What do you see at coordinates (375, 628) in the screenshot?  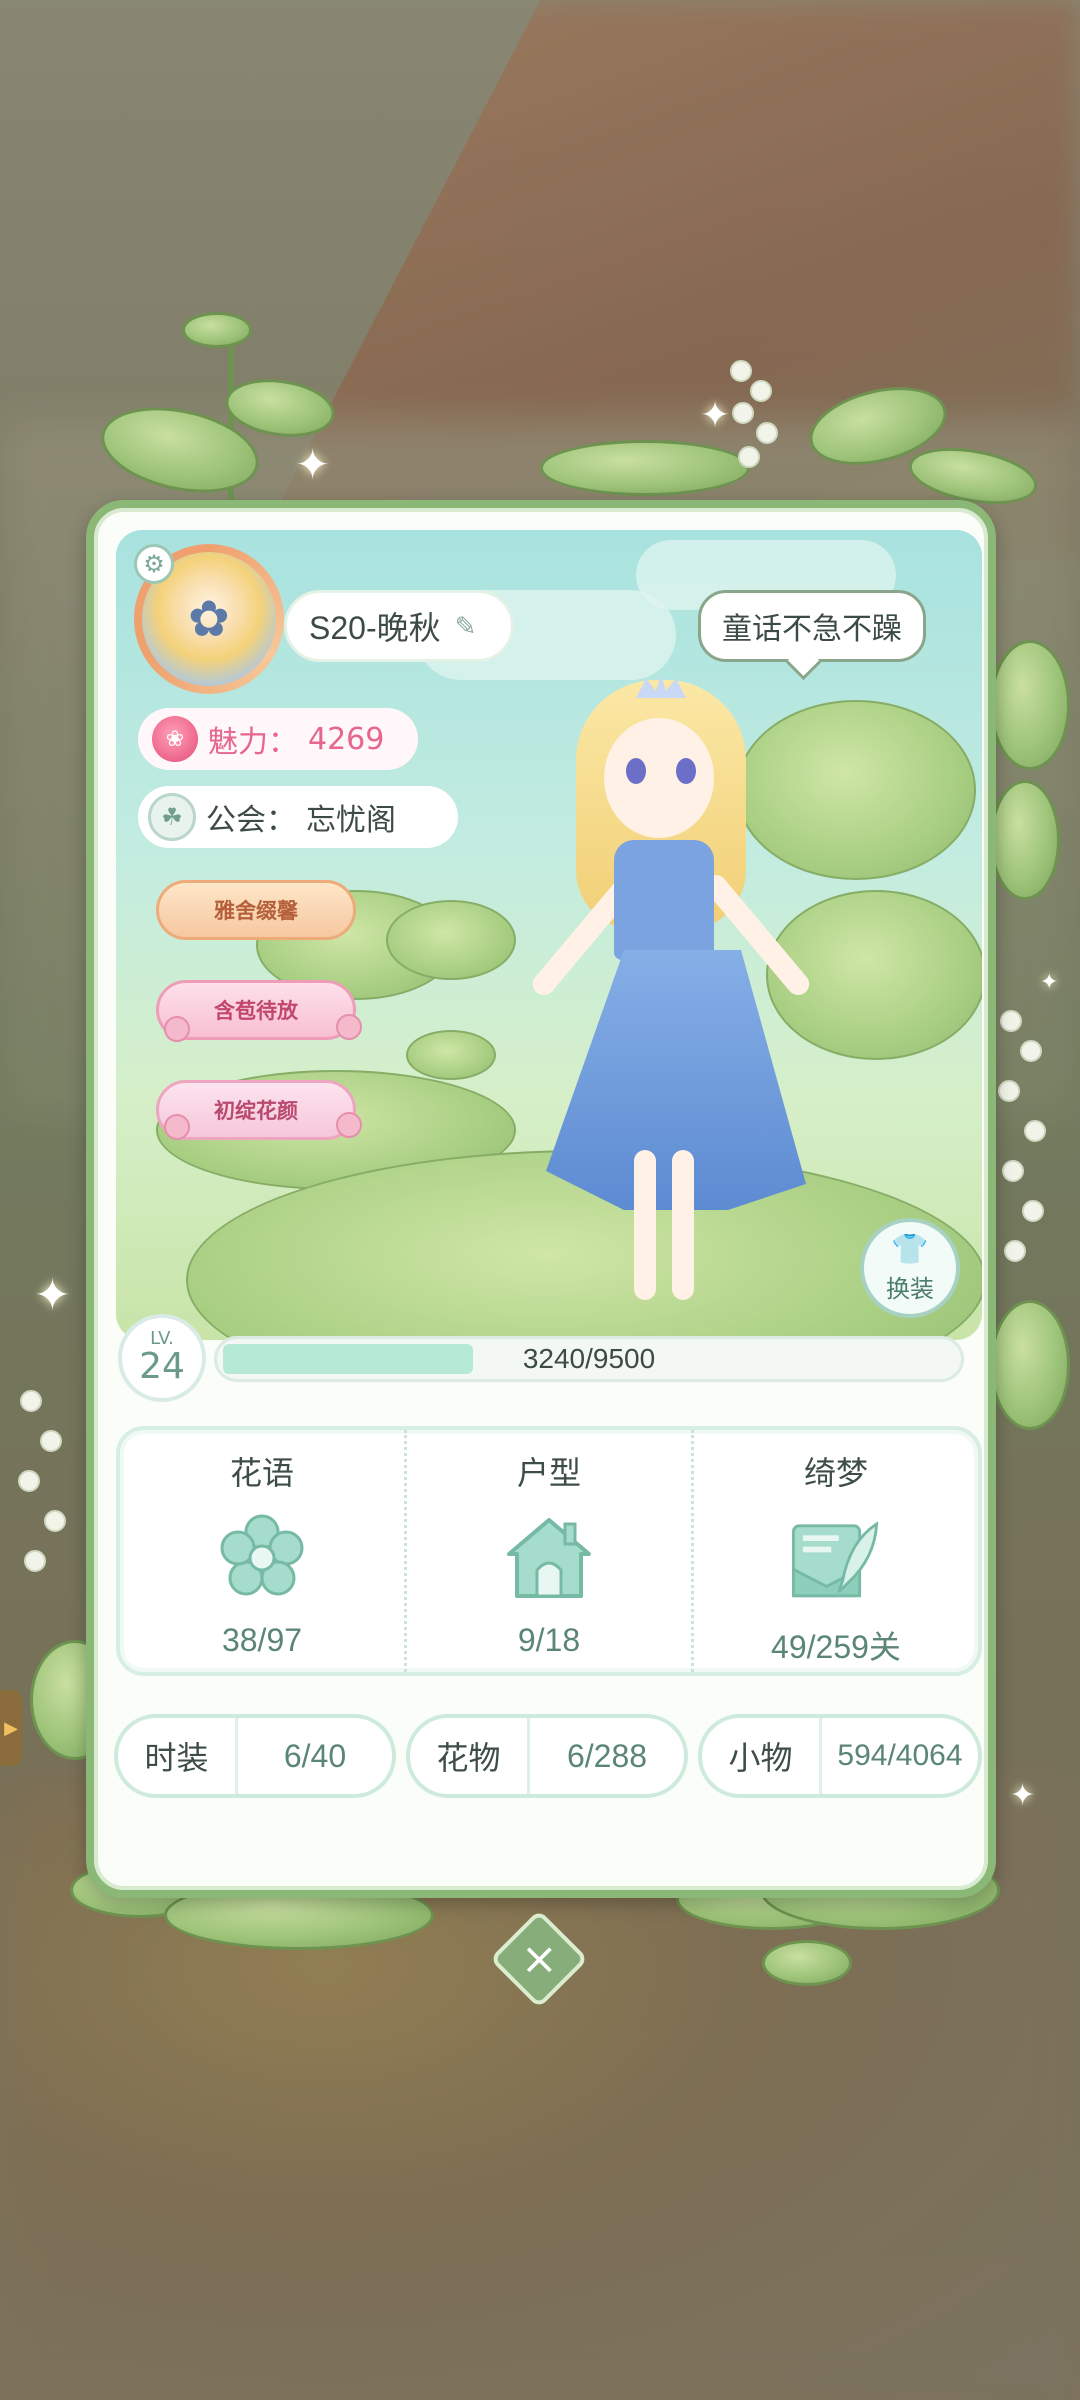 I see `player-name: S20-晚秋` at bounding box center [375, 628].